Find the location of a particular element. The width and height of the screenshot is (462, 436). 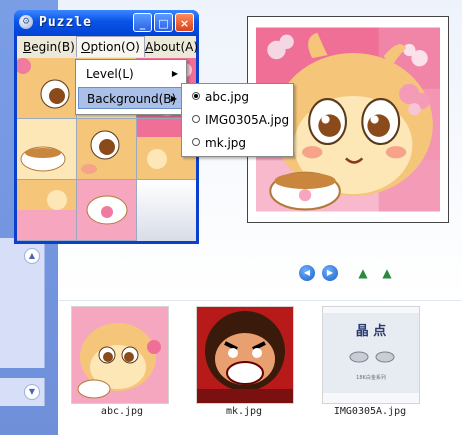

thumbnail-img0305a: 晶 点 18K白金系列 is located at coordinates (371, 355).